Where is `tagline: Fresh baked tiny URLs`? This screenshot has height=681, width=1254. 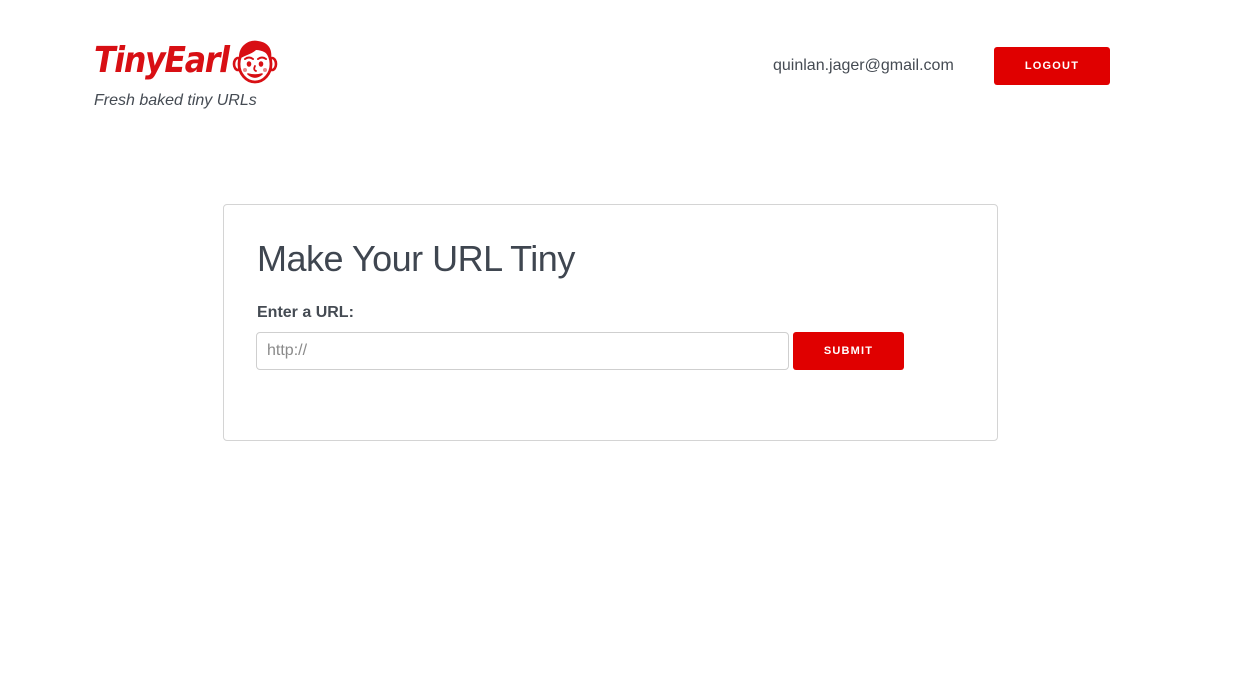 tagline: Fresh baked tiny URLs is located at coordinates (175, 100).